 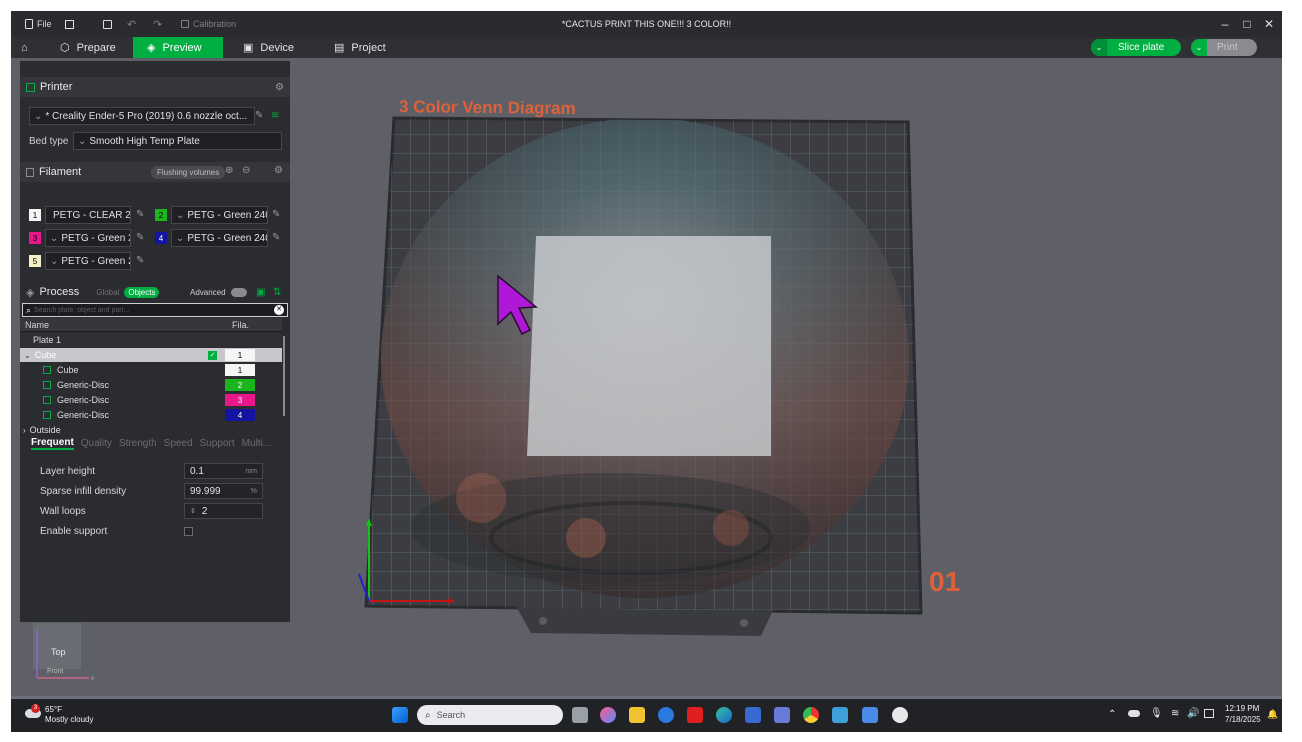 I want to click on process-objects-tab: Objects, so click(x=142, y=292).